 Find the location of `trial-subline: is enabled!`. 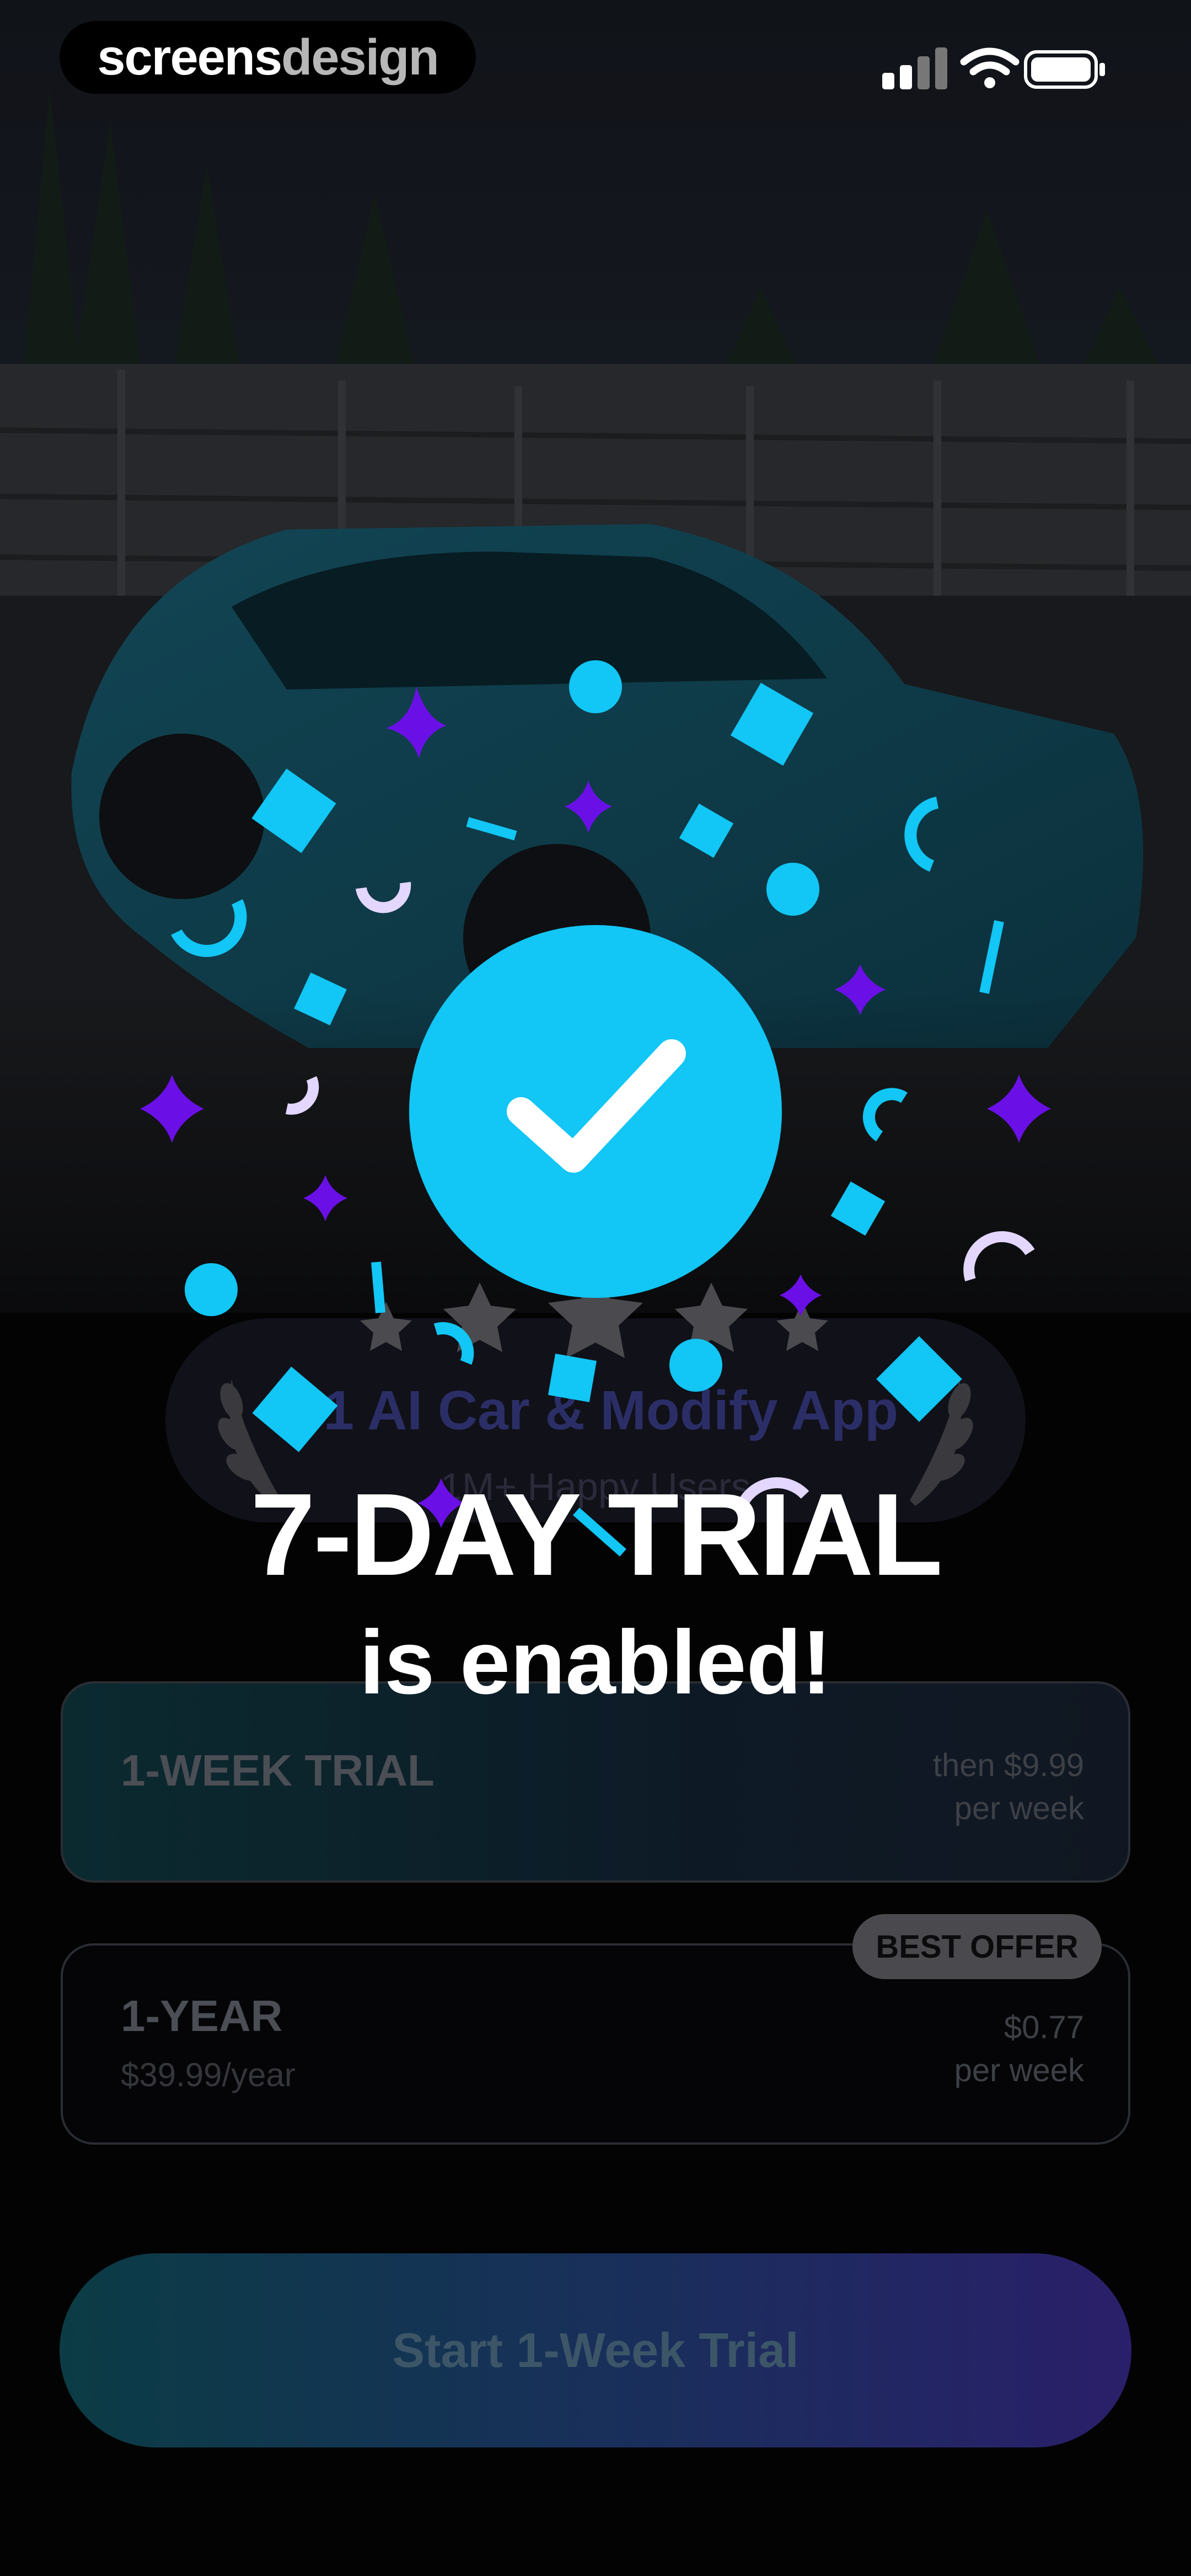

trial-subline: is enabled! is located at coordinates (595, 1662).